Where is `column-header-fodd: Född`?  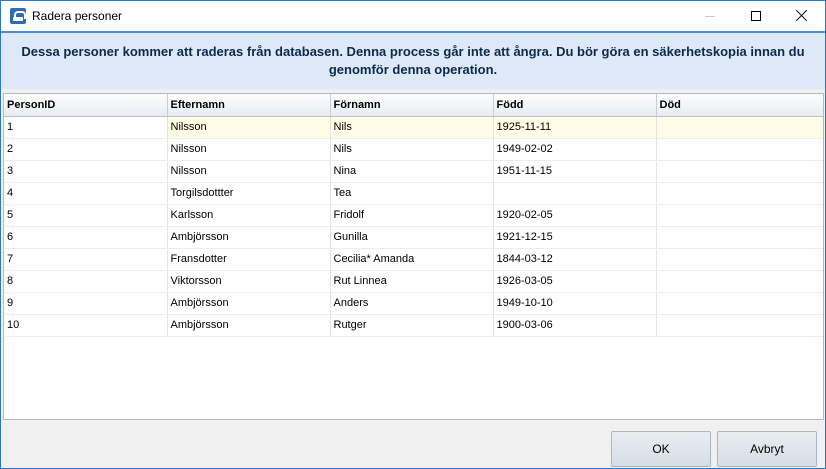 column-header-fodd: Född is located at coordinates (575, 105).